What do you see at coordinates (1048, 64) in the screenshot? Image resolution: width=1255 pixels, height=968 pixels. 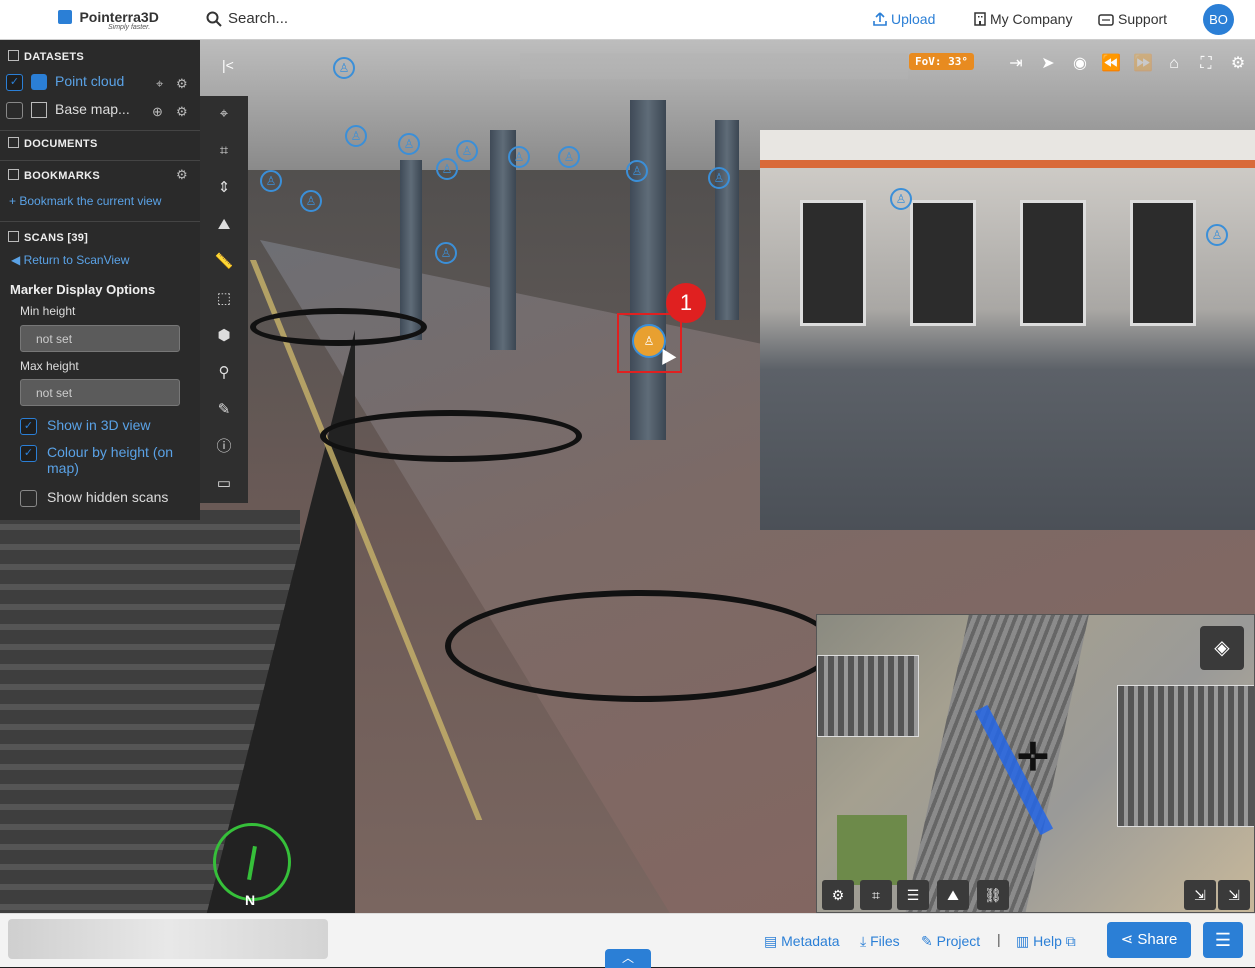 I see `navigate-icon: ➤` at bounding box center [1048, 64].